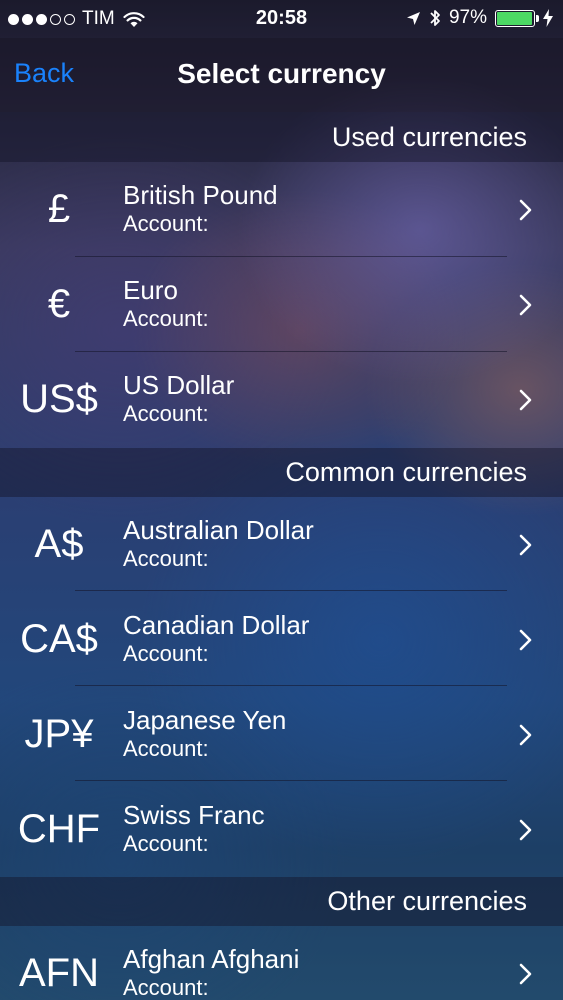 This screenshot has width=563, height=1000. What do you see at coordinates (59, 639) in the screenshot?
I see `currency-symbol: CA$` at bounding box center [59, 639].